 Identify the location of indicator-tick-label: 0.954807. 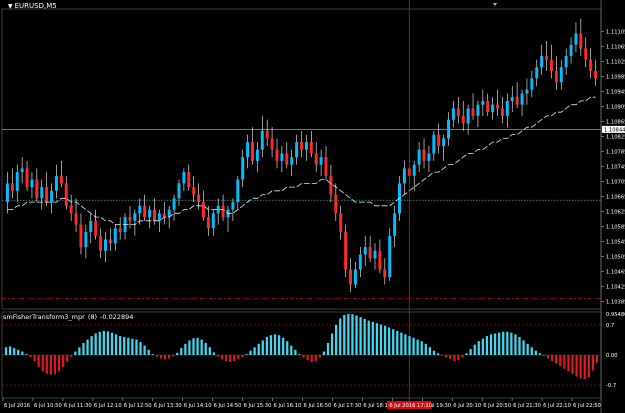
(615, 315).